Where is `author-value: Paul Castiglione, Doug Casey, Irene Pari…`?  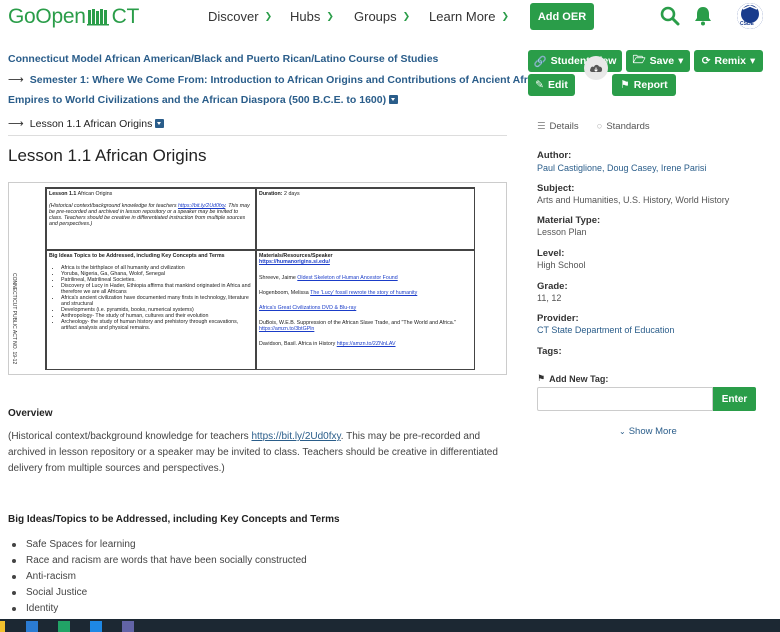 author-value: Paul Castiglione, Doug Casey, Irene Pari… is located at coordinates (621, 168).